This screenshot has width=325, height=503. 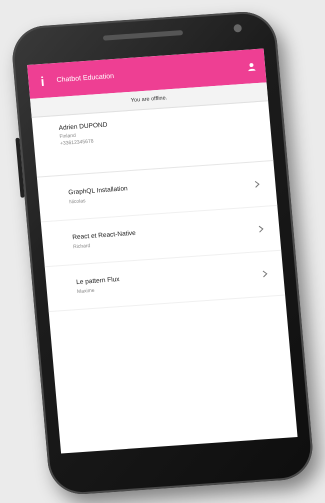 What do you see at coordinates (161, 191) in the screenshot?
I see `list-item-text: GraphQL Installation Nicolas` at bounding box center [161, 191].